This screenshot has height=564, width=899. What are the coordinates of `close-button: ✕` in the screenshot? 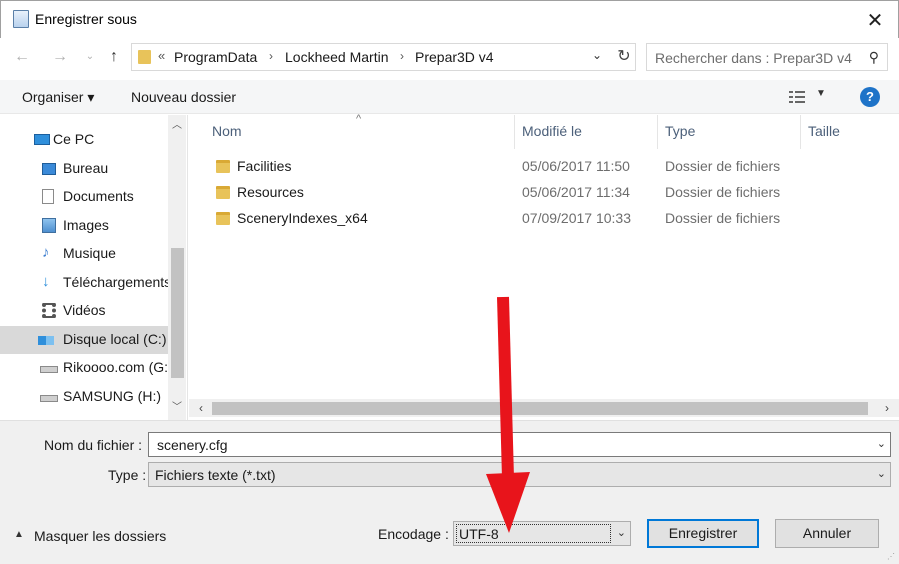 It's located at (875, 20).